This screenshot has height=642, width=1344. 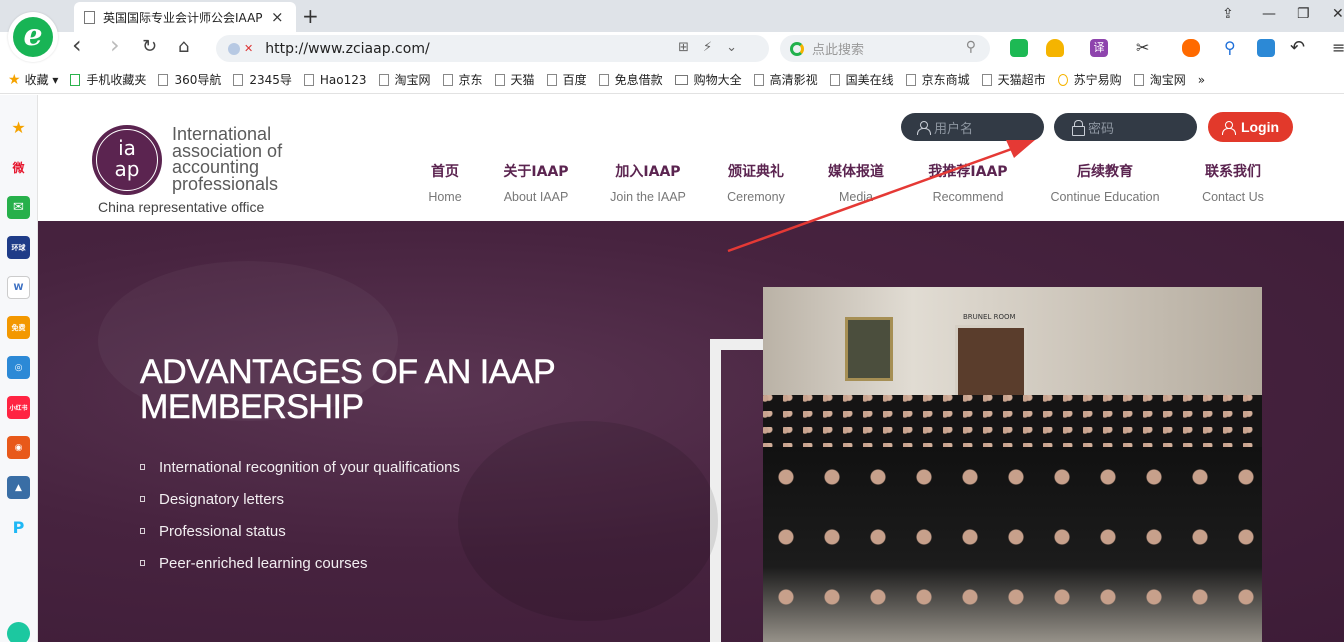 What do you see at coordinates (861, 79) in the screenshot?
I see `bookmark-item: 国美在线` at bounding box center [861, 79].